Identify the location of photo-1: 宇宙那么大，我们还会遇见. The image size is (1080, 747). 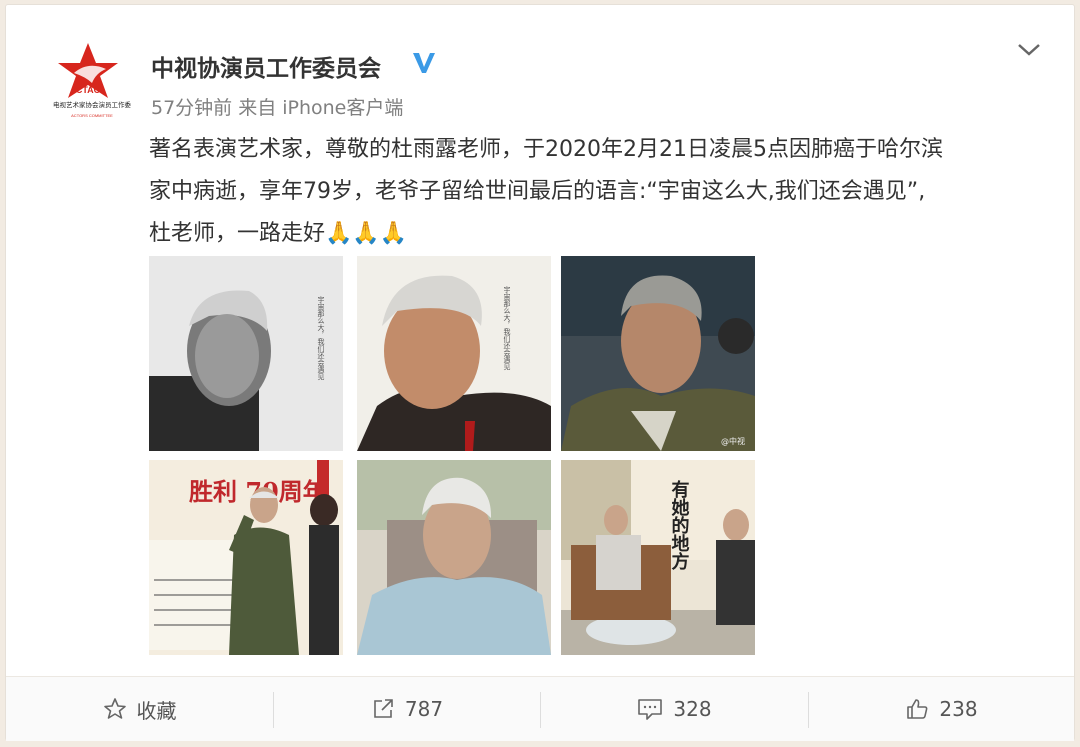
(246, 353).